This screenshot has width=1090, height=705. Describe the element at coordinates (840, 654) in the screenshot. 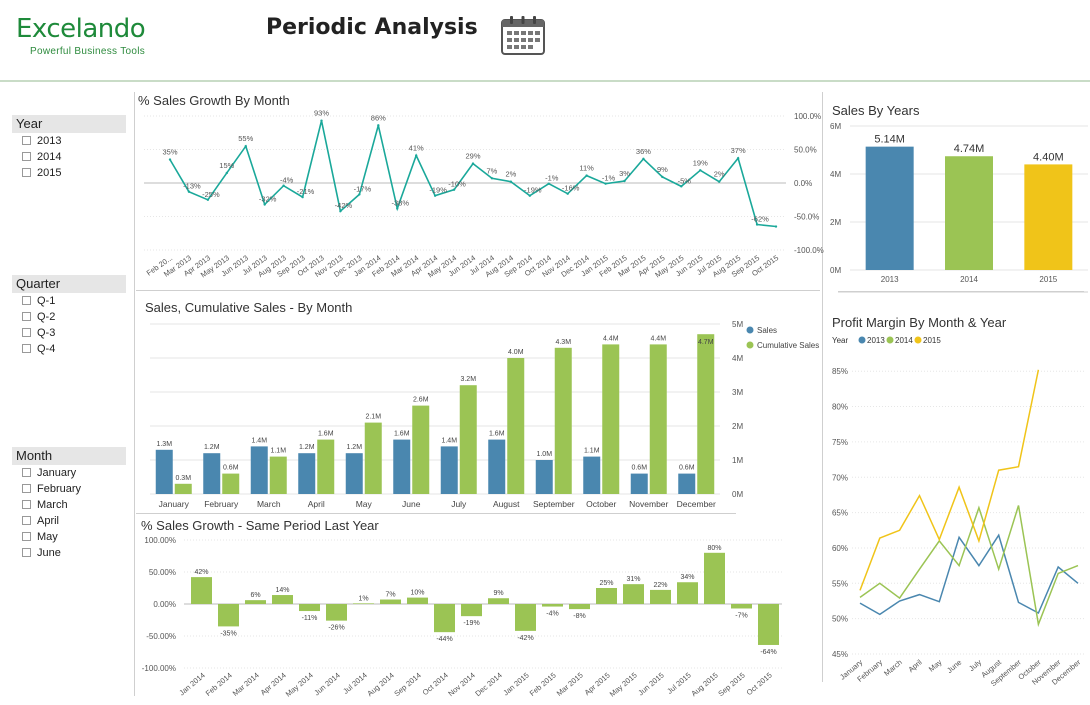

I see `y-tick-label: 45%` at that location.